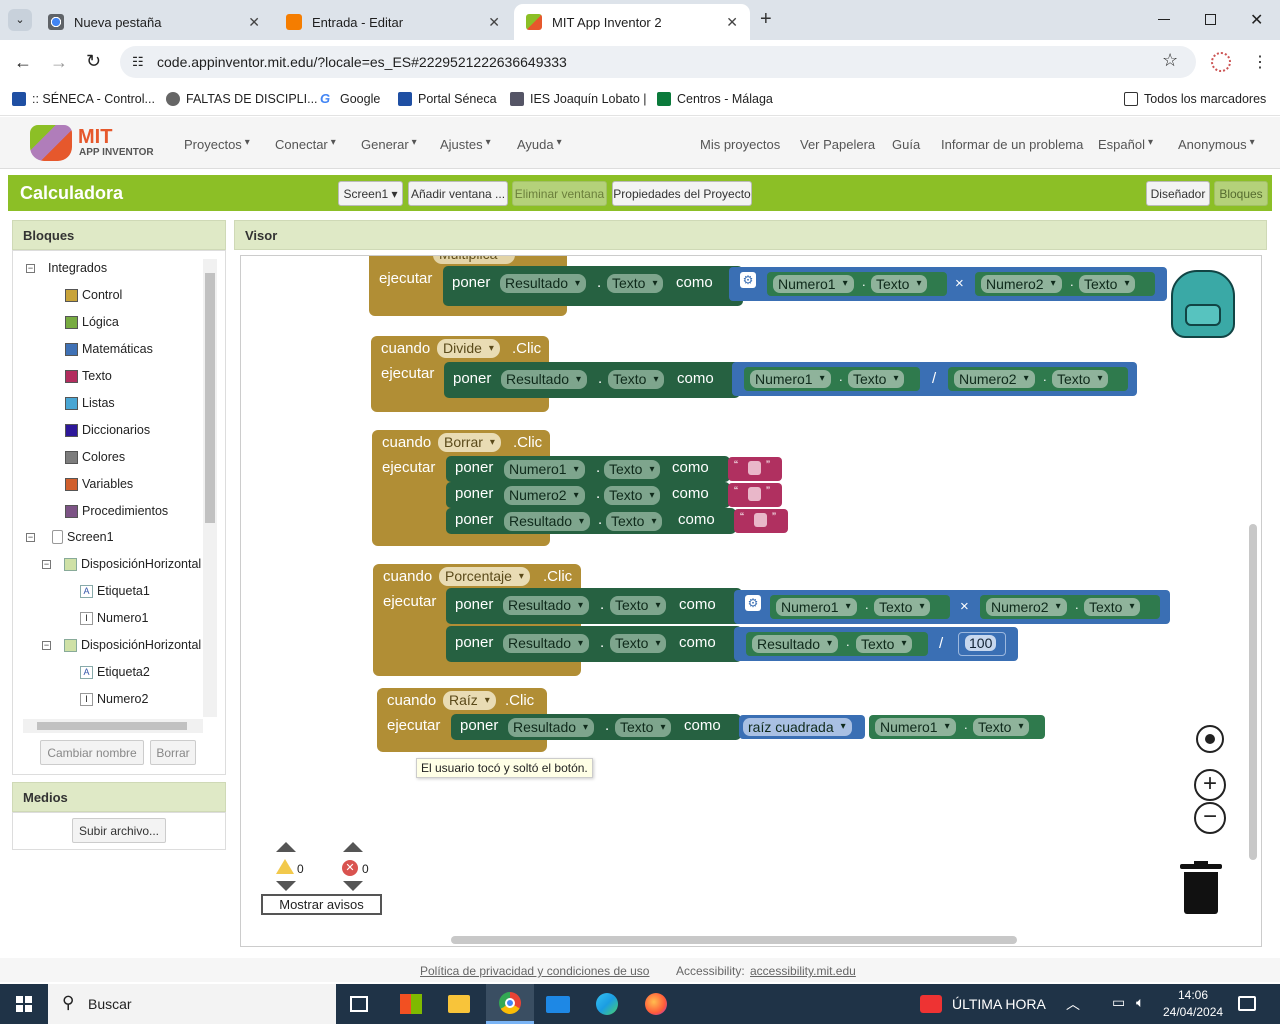  What do you see at coordinates (321, 904) in the screenshot?
I see `show-warnings-button: Mostrar avisos` at bounding box center [321, 904].